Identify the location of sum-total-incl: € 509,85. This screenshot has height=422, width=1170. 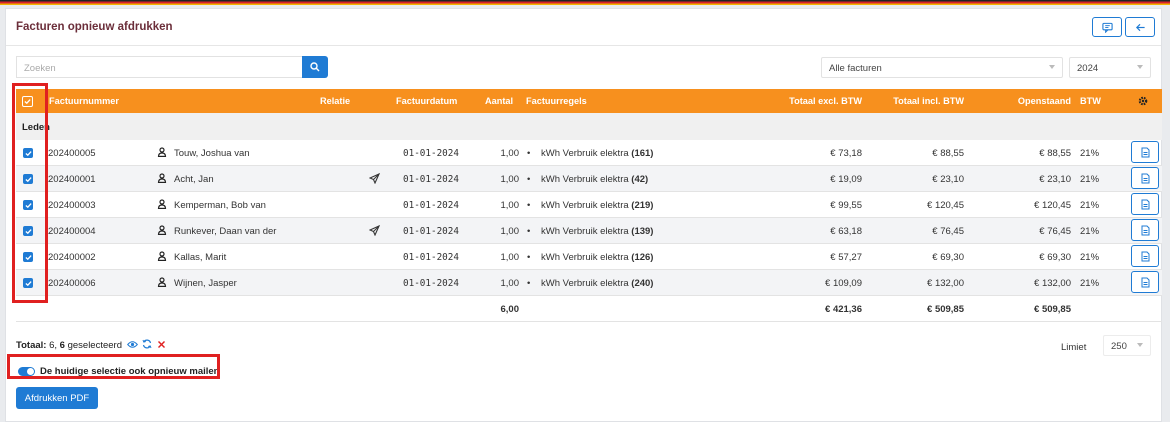
(945, 309).